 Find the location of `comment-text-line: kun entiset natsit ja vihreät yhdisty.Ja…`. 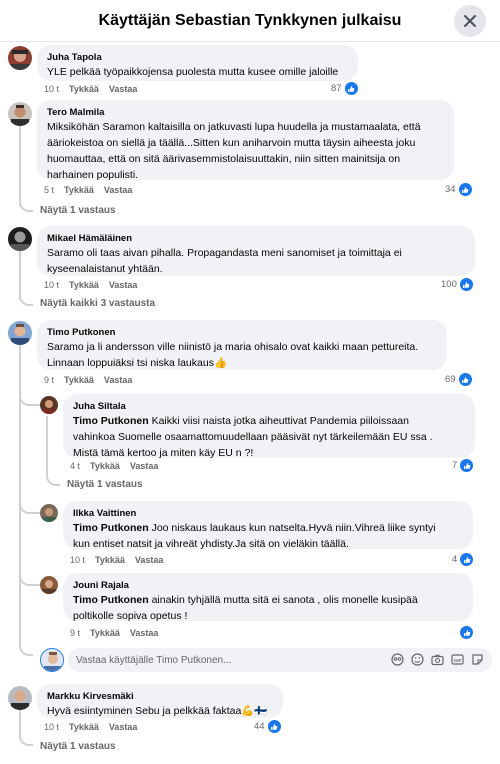

comment-text-line: kun entiset natsit ja vihreät yhdisty.Ja… is located at coordinates (211, 544).